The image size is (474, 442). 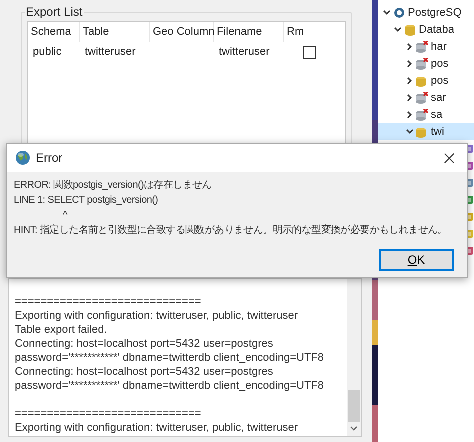 I want to click on tree-item: har, so click(x=439, y=46).